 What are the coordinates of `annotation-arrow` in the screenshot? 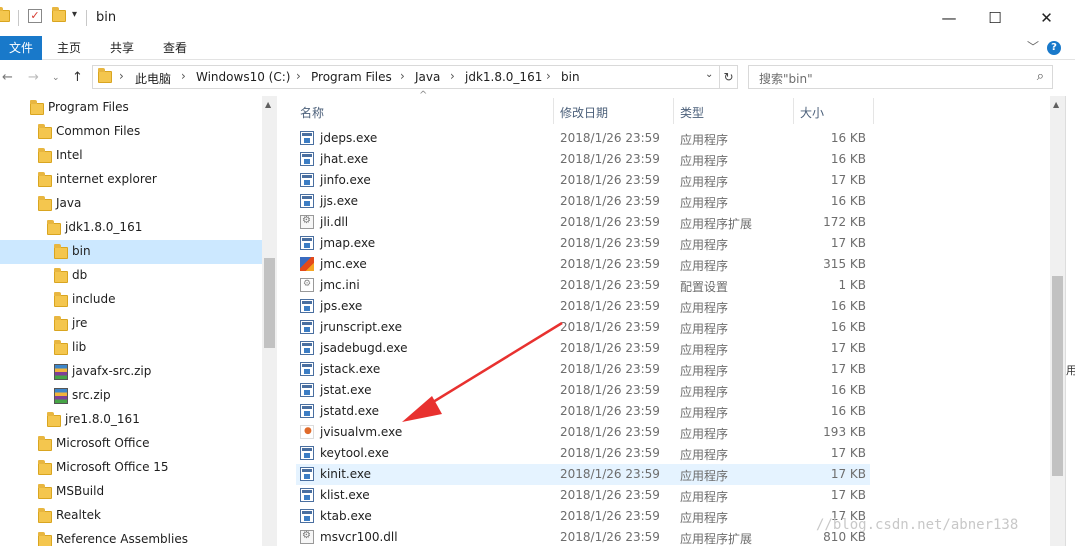 It's located at (482, 371).